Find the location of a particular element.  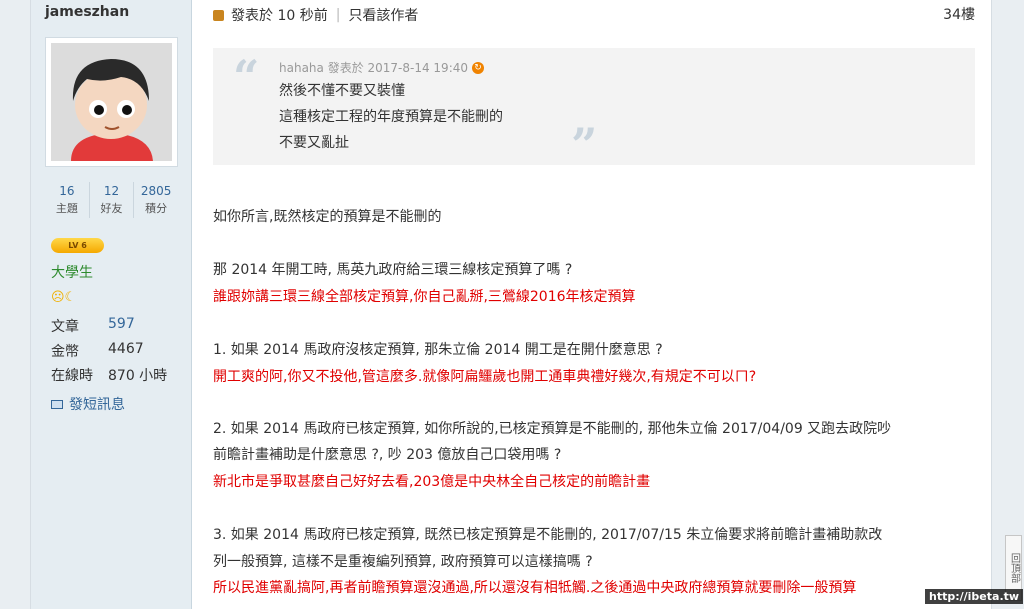

info-coins-label: 金幣 is located at coordinates (65, 352).